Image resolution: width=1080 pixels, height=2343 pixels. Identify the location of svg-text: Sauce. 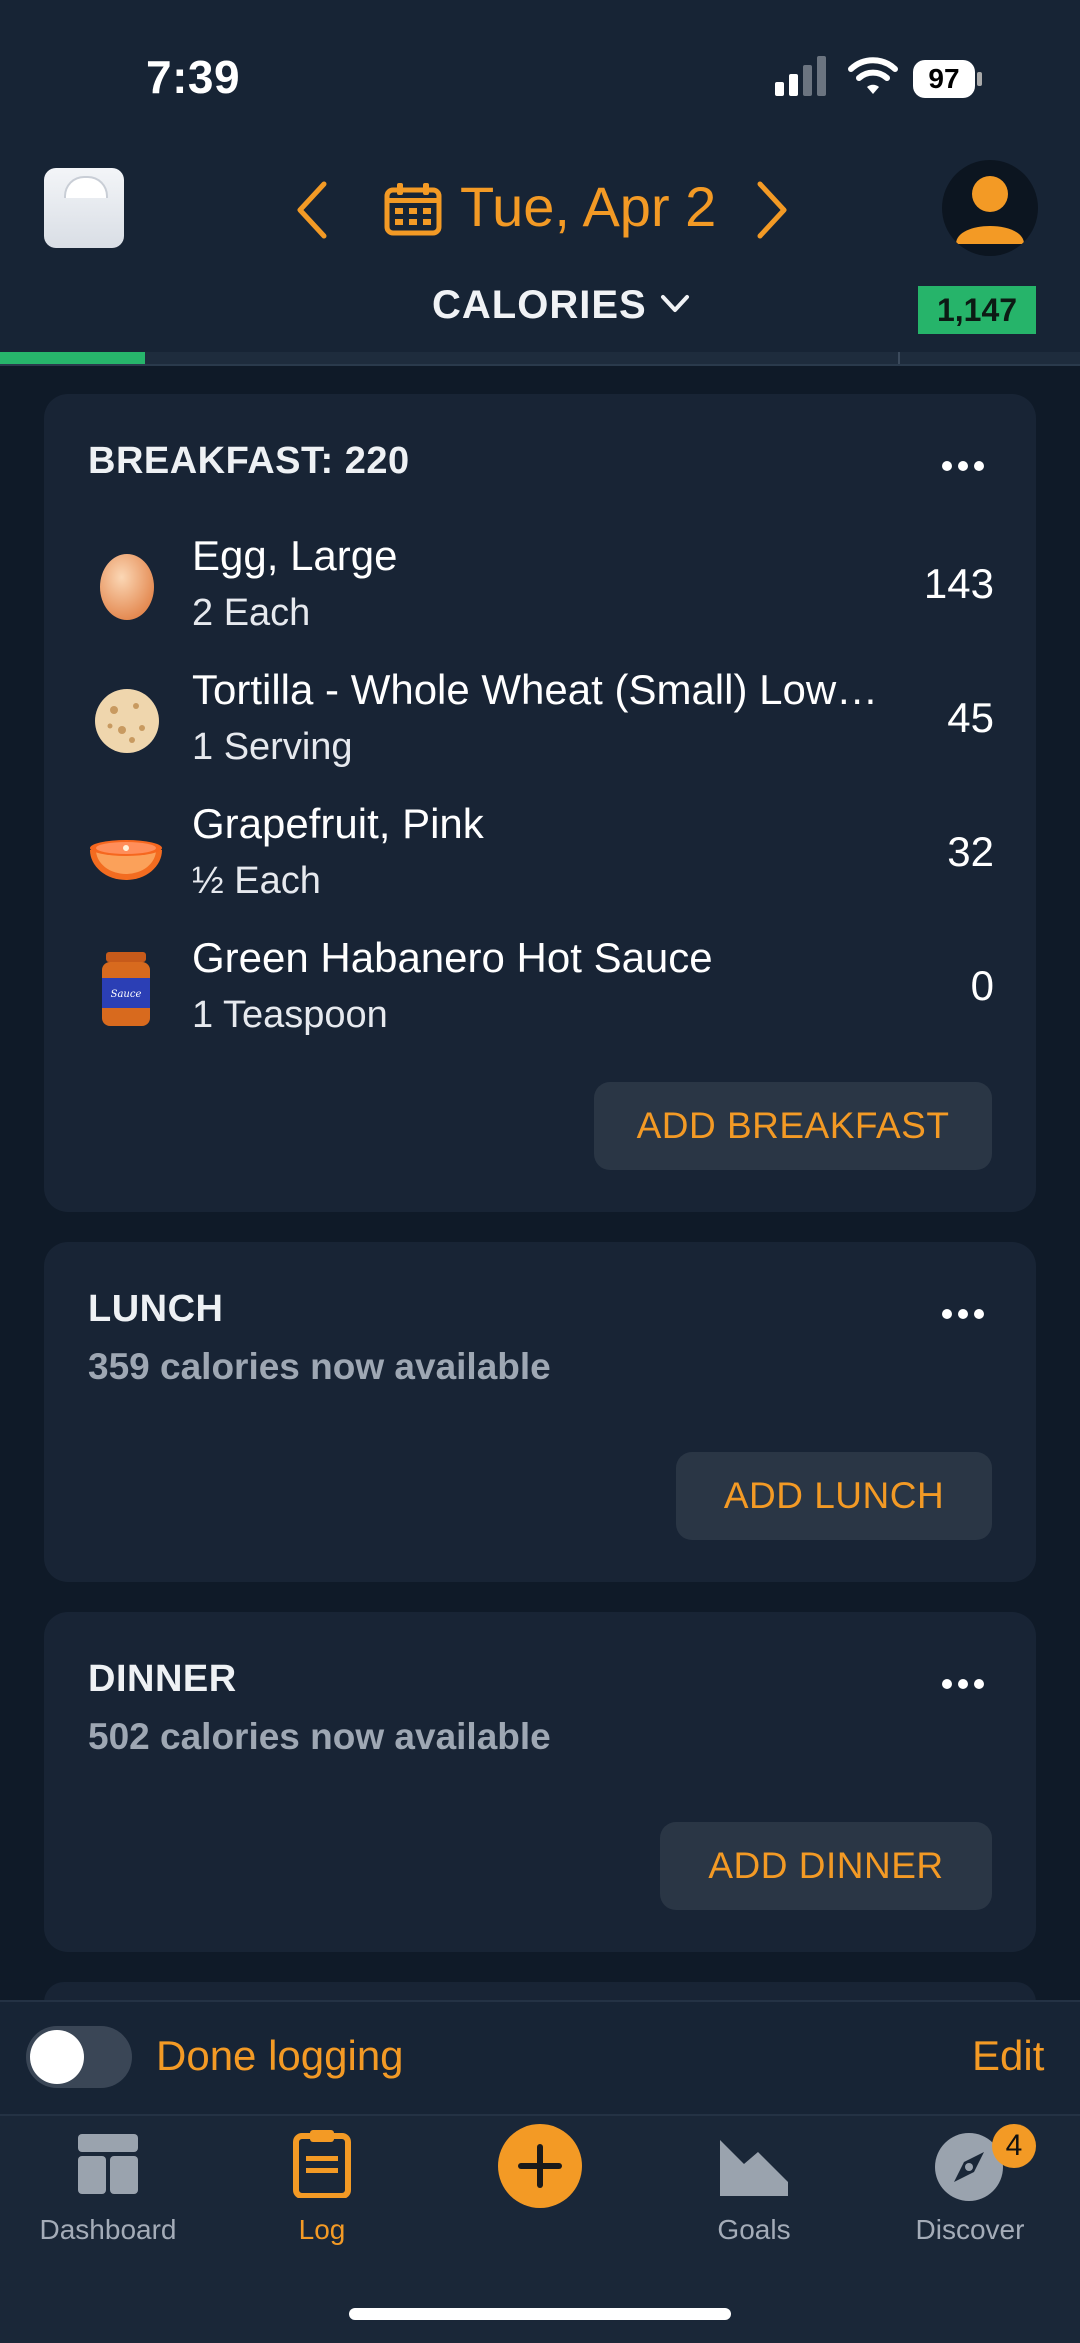
(126, 994).